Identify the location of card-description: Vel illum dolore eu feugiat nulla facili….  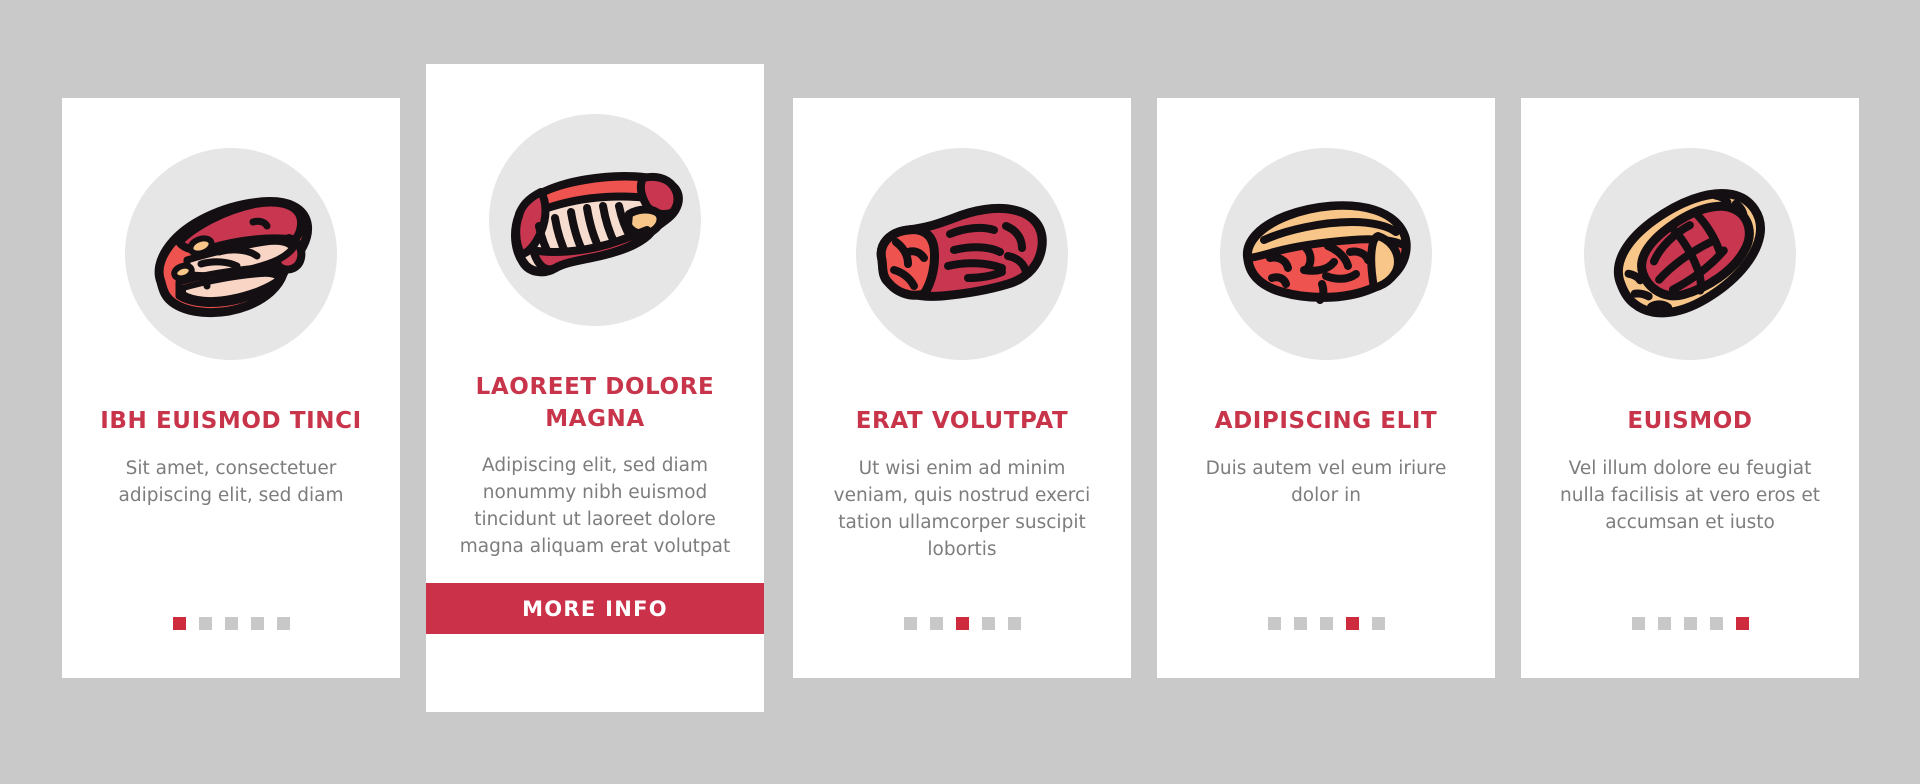
(1690, 495).